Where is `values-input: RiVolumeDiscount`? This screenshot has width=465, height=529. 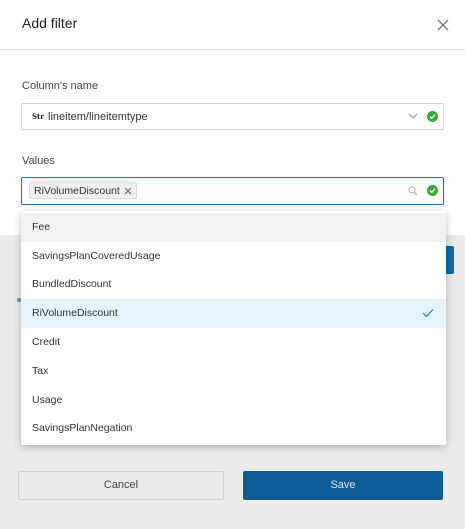
values-input: RiVolumeDiscount is located at coordinates (232, 191).